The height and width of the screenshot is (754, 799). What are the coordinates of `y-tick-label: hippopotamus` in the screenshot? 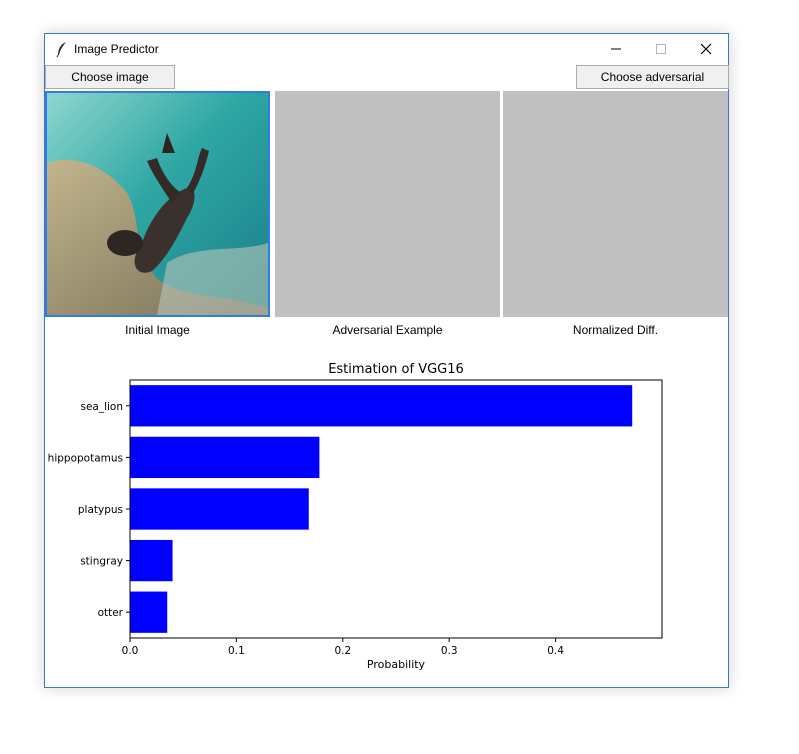 It's located at (85, 458).